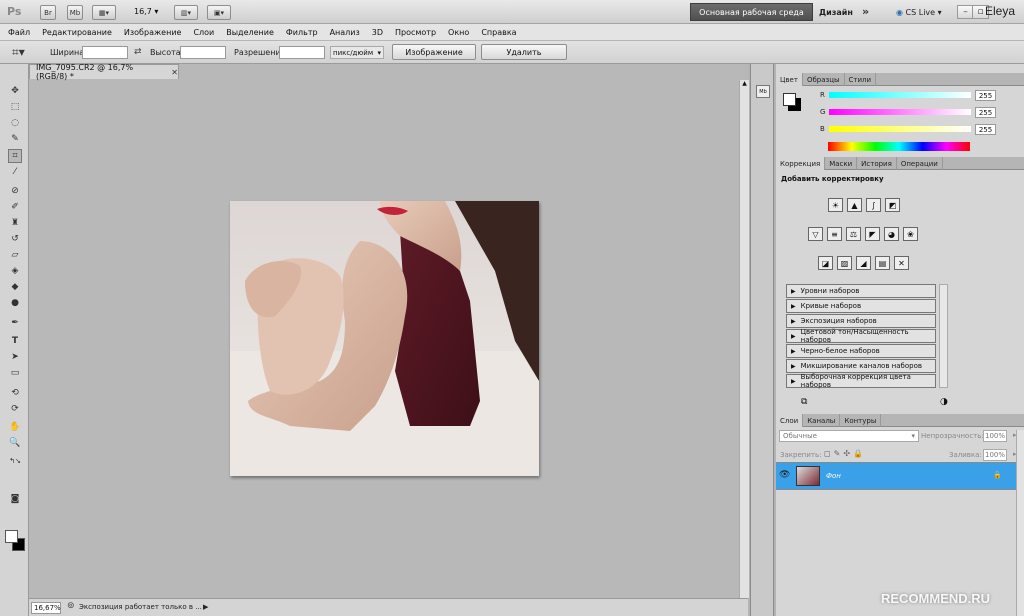 This screenshot has width=1024, height=616. I want to click on zoom-field: 16,67%, so click(46, 608).